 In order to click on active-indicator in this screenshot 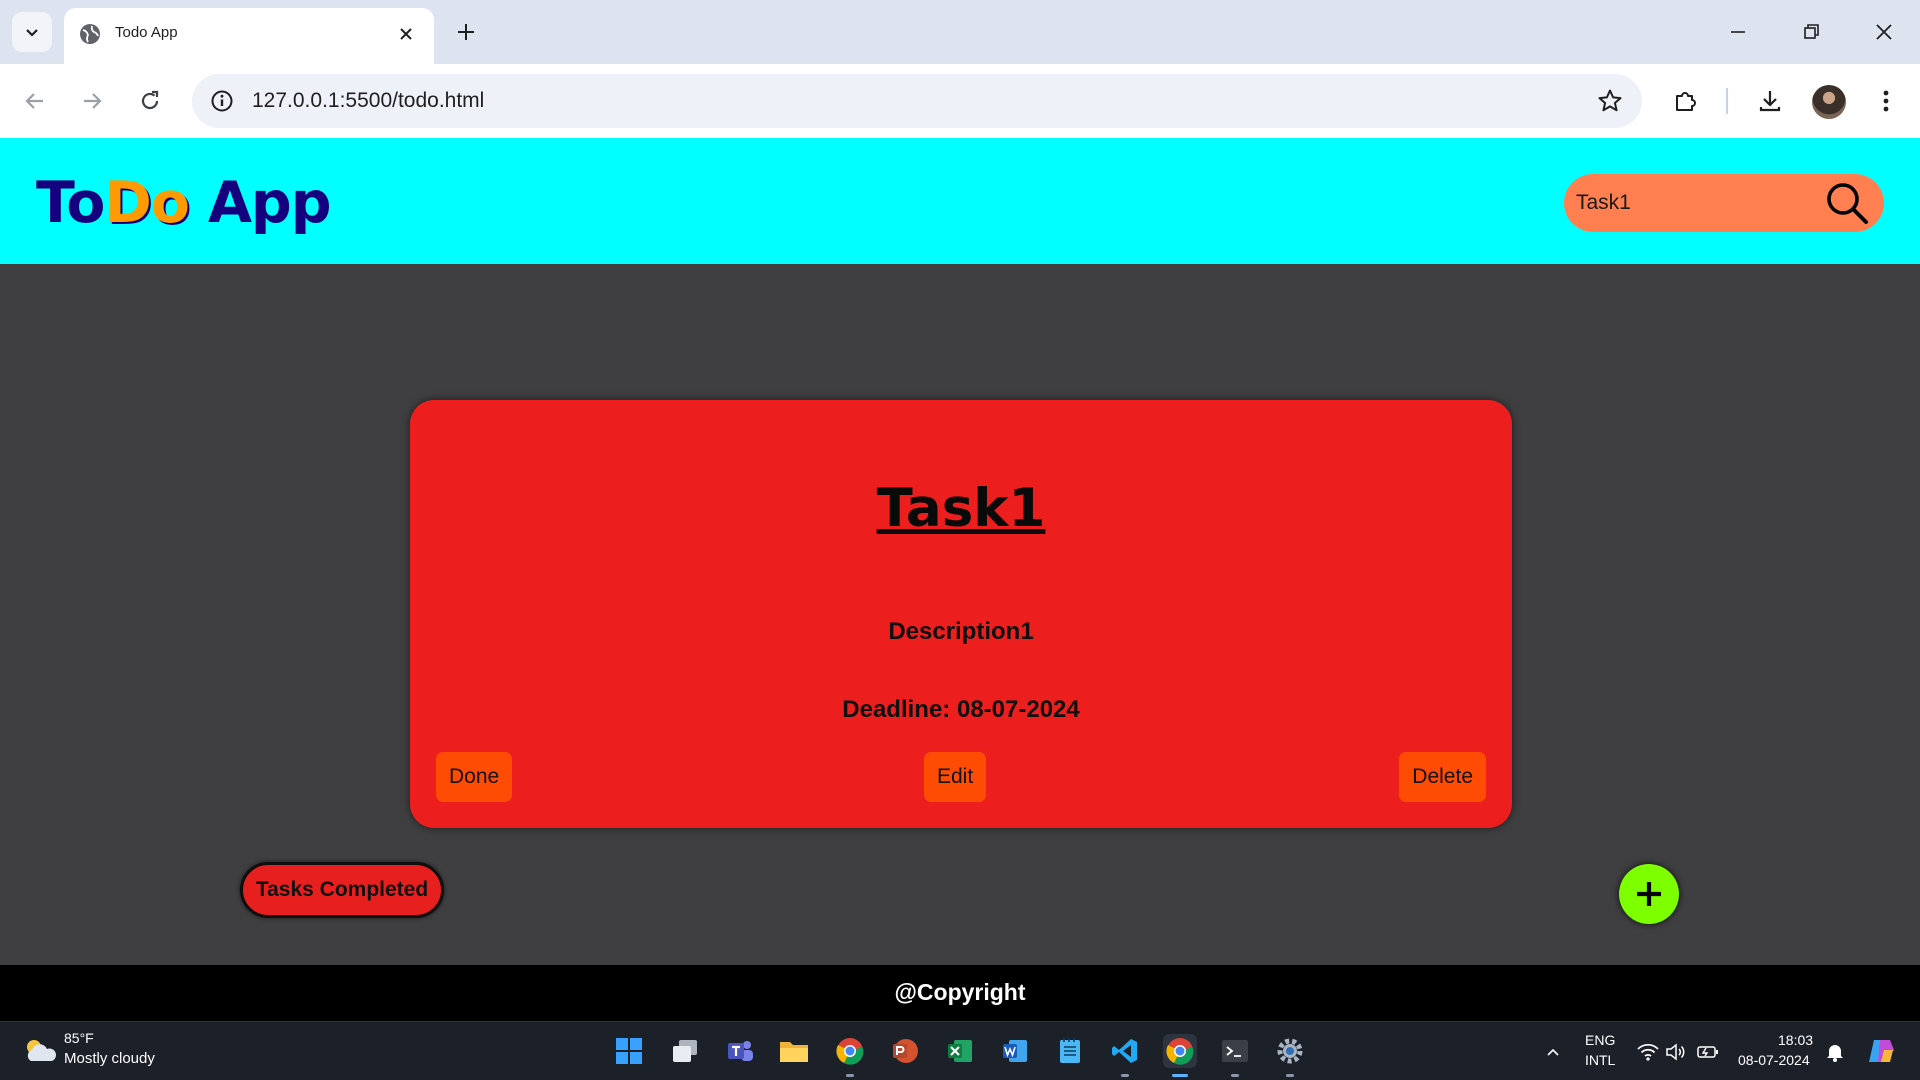, I will do `click(1180, 1075)`.